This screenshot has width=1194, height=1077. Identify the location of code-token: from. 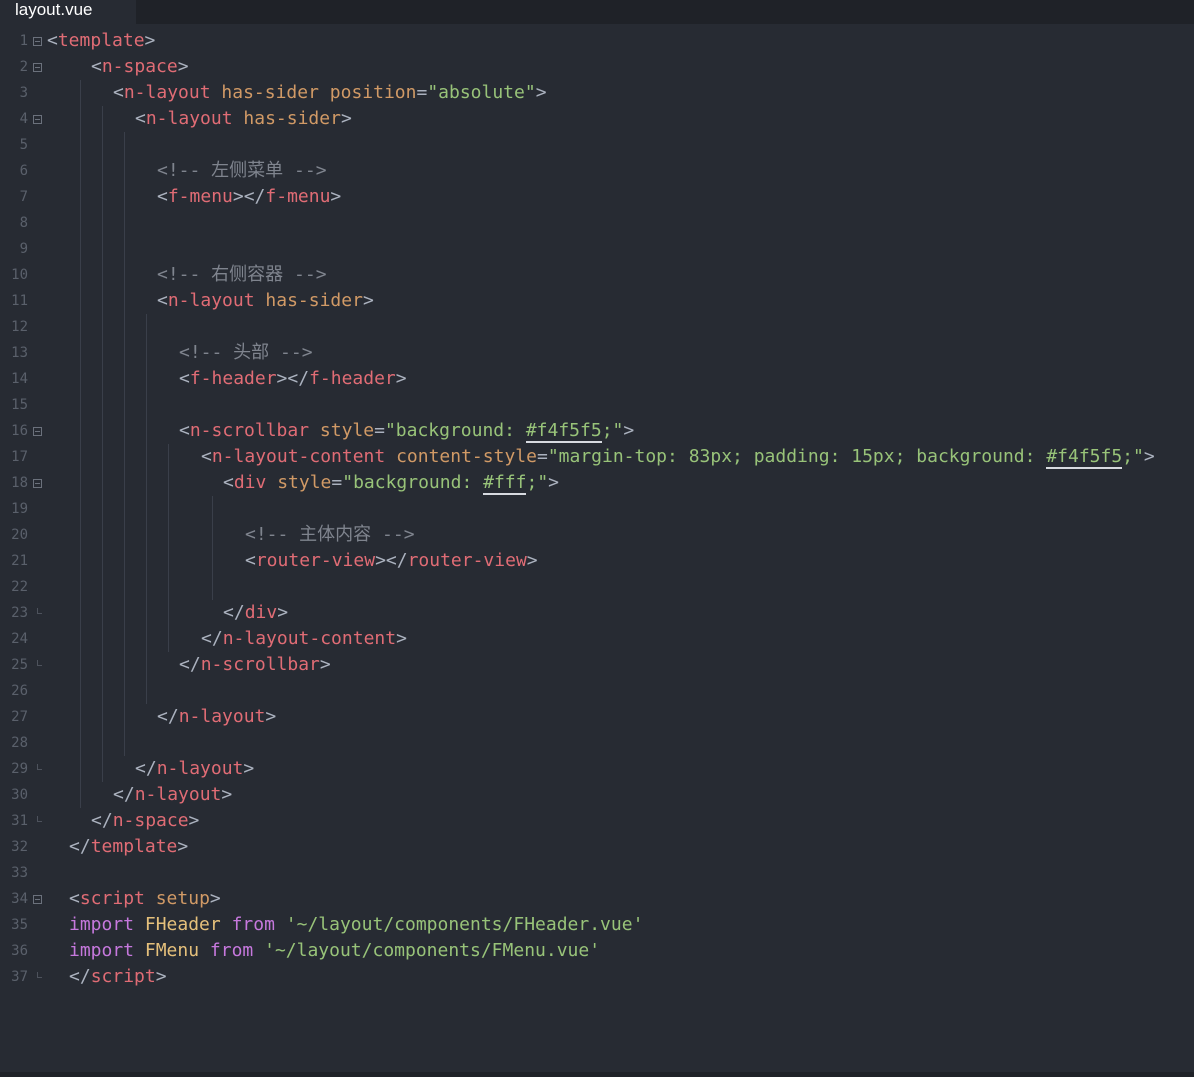
(231, 950).